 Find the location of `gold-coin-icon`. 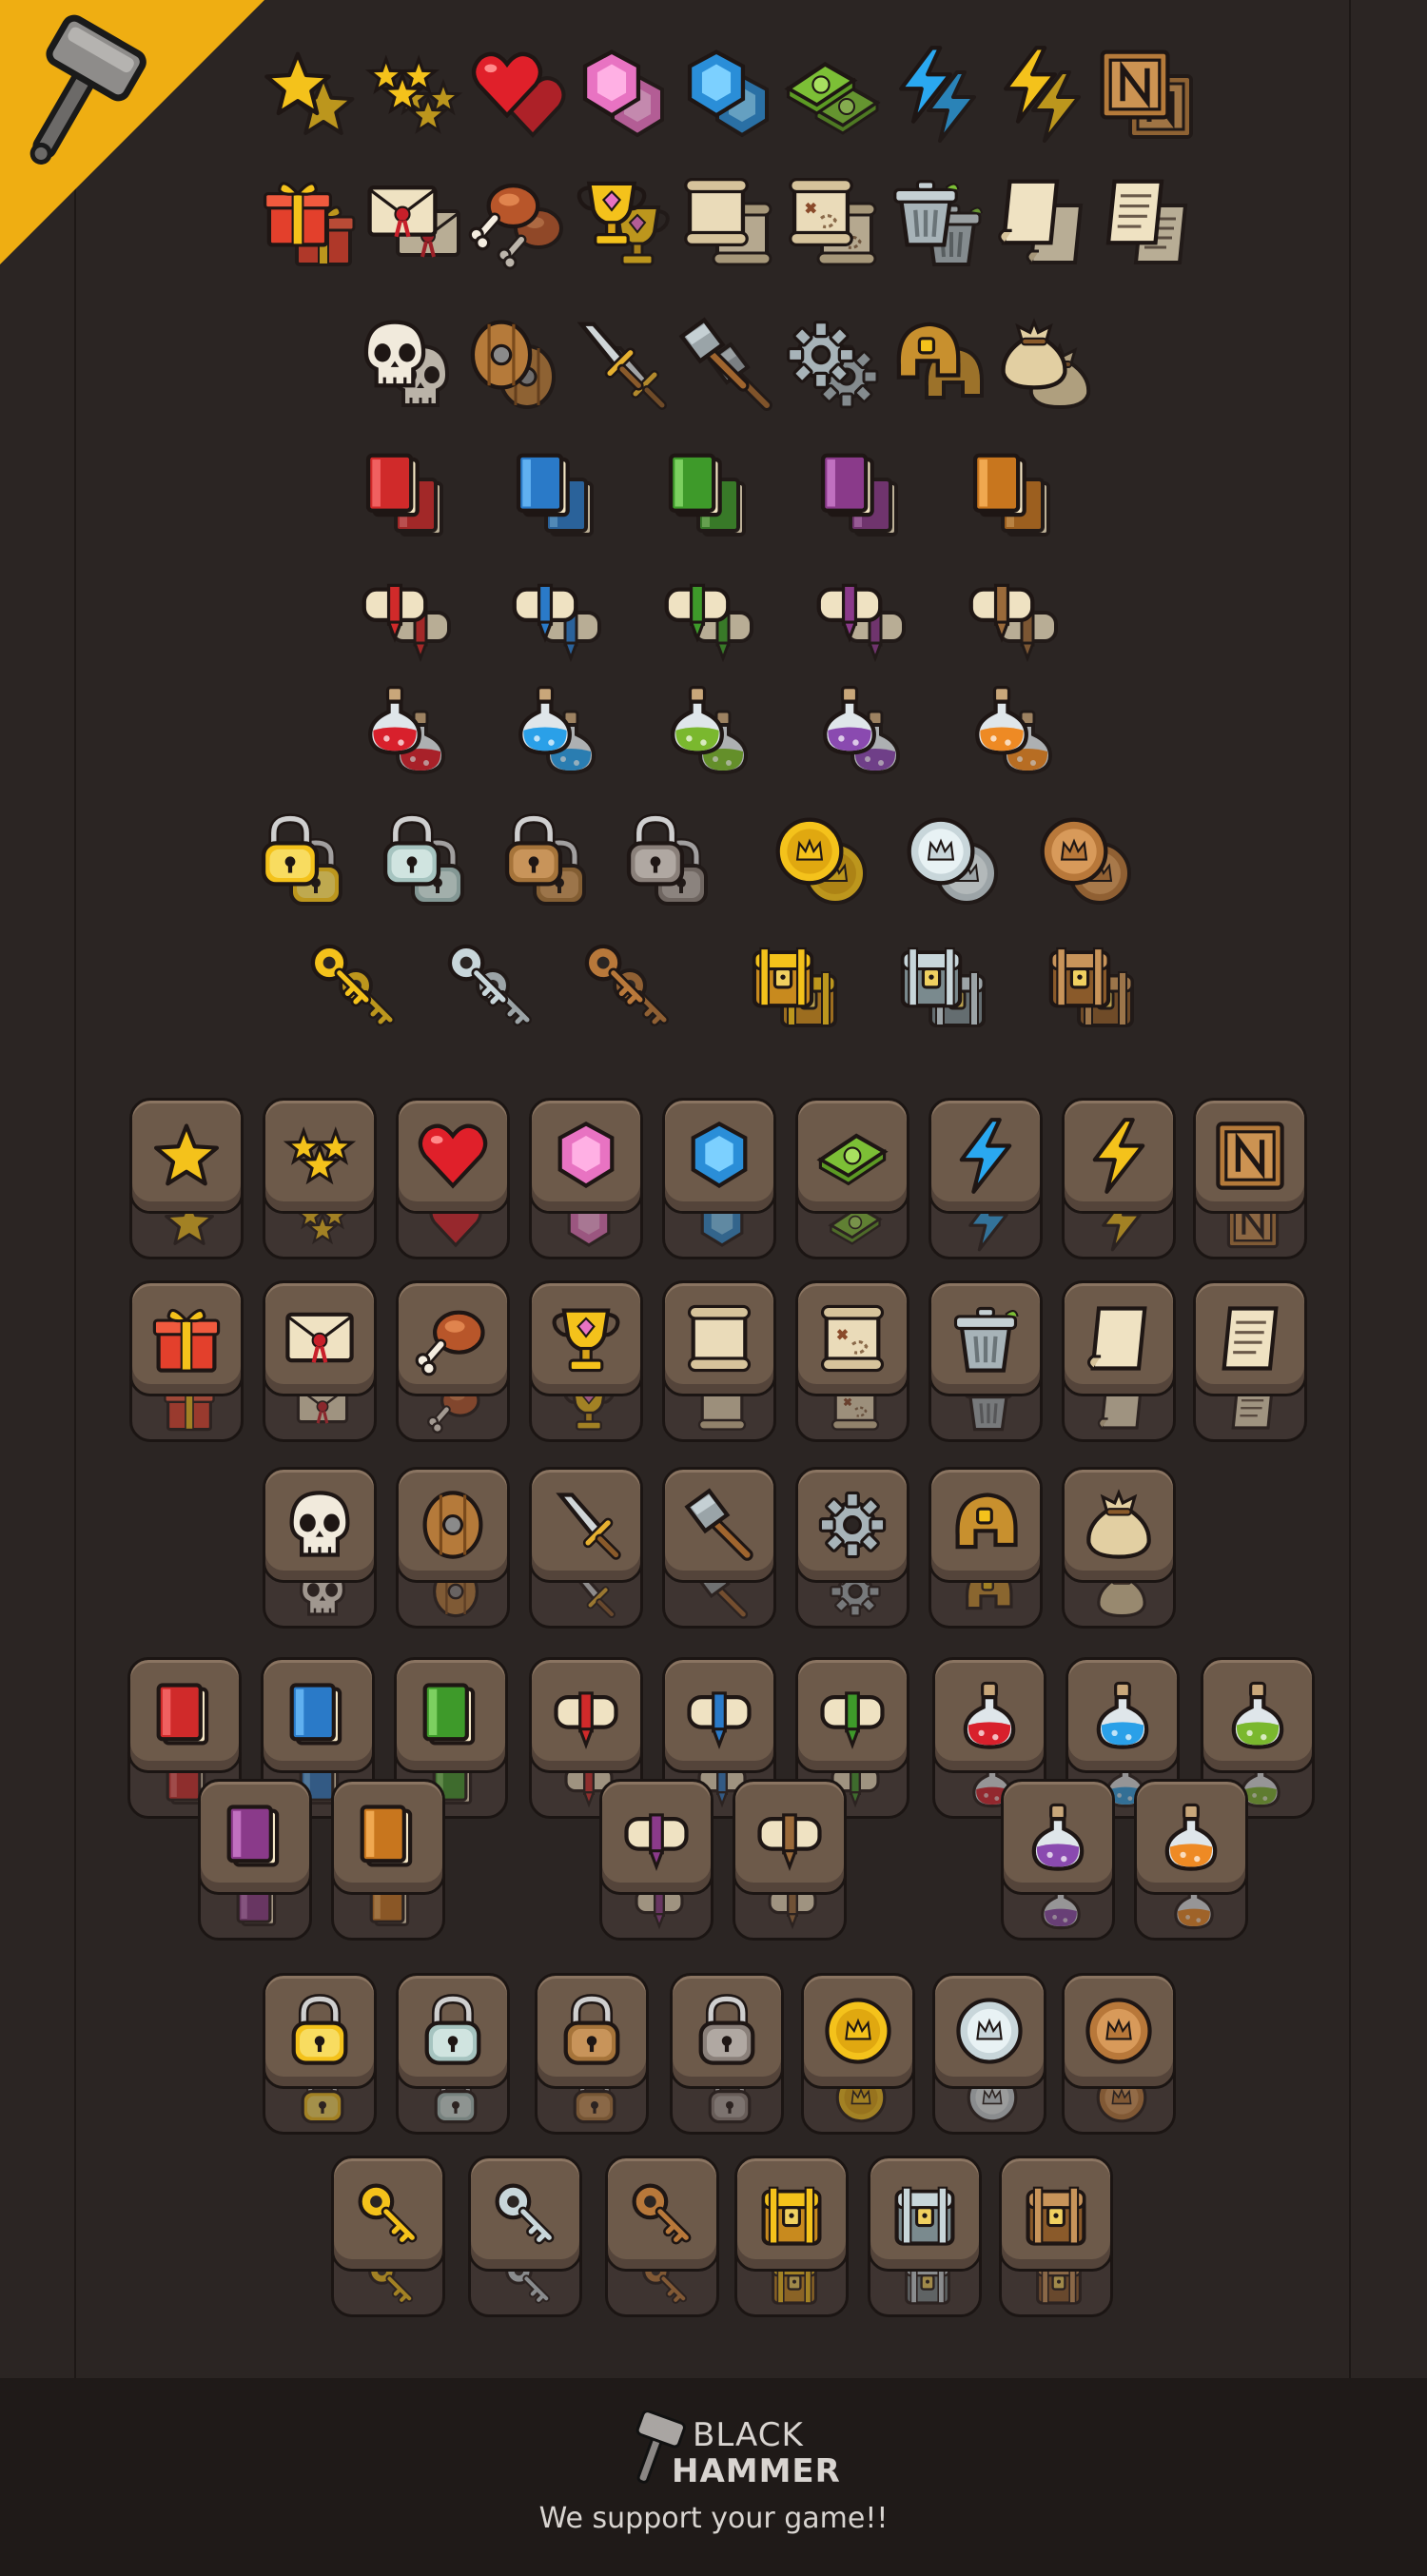

gold-coin-icon is located at coordinates (824, 863).